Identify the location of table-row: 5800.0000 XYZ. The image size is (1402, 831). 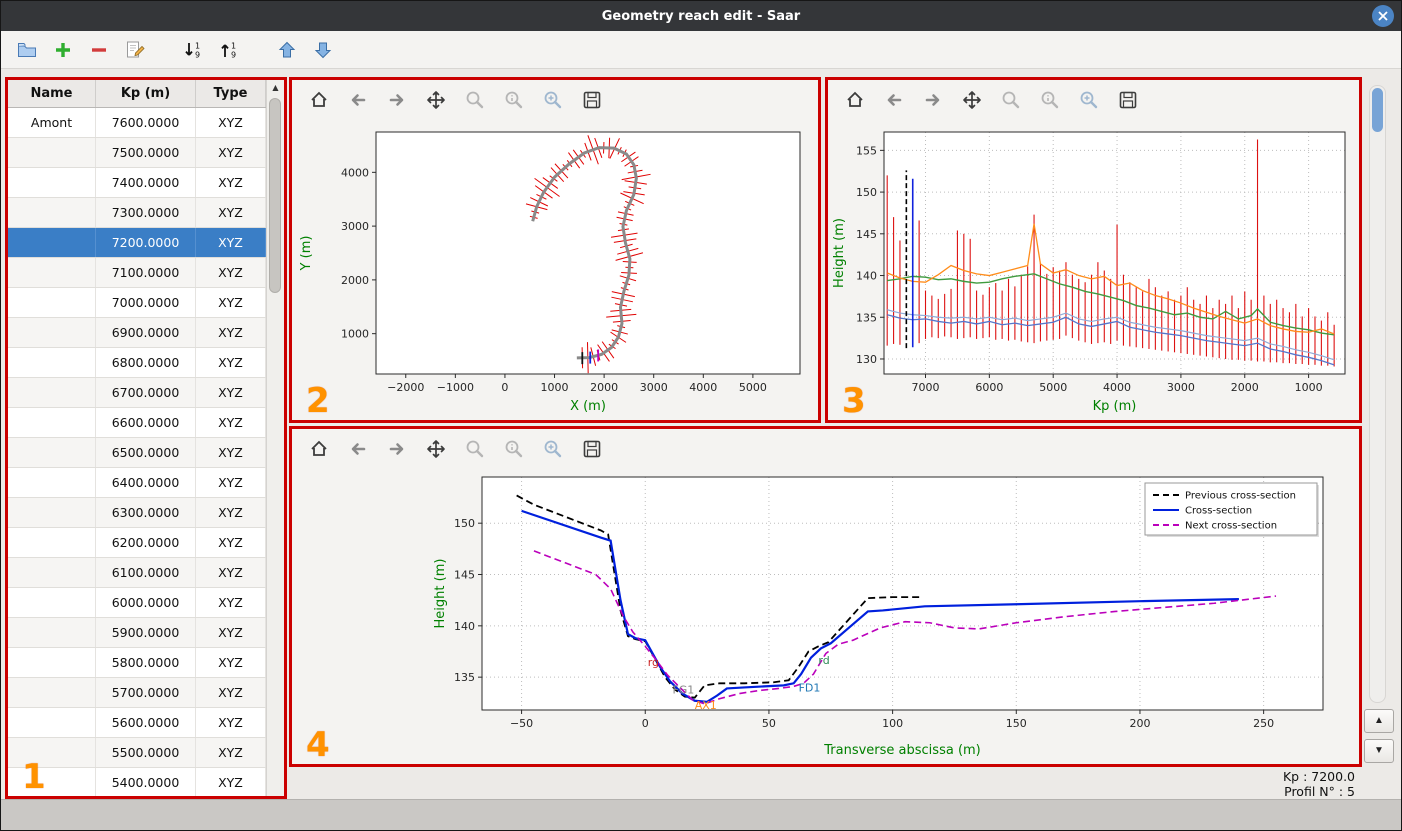
(137, 663).